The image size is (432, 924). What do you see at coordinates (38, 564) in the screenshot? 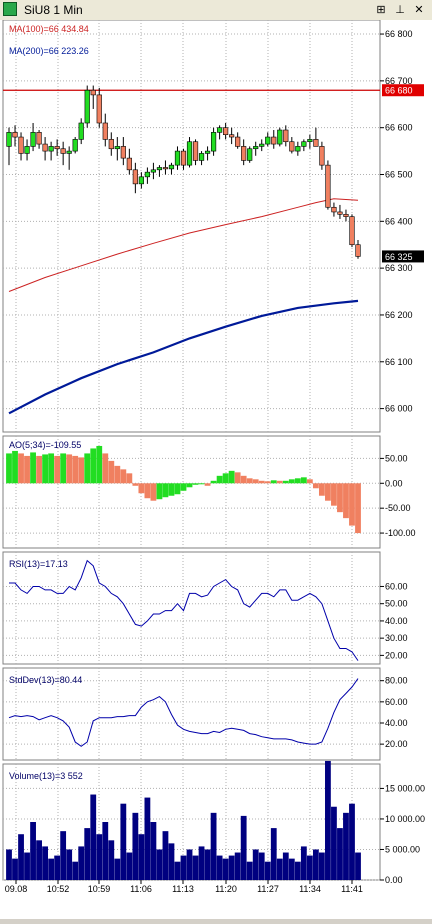
I see `rsi-legend: RSI(13)=17.13` at bounding box center [38, 564].